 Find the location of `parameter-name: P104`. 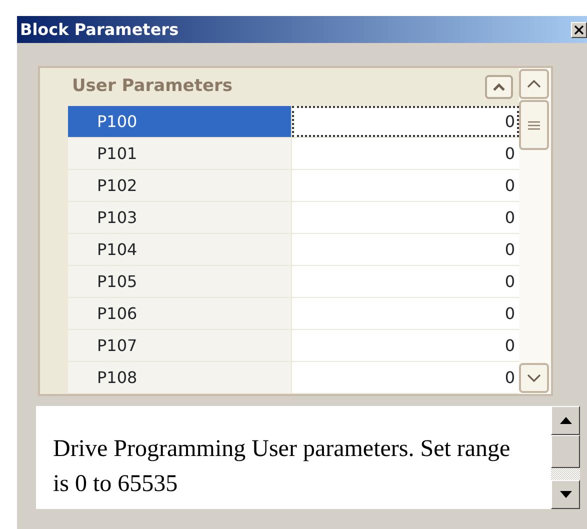

parameter-name: P104 is located at coordinates (180, 249).